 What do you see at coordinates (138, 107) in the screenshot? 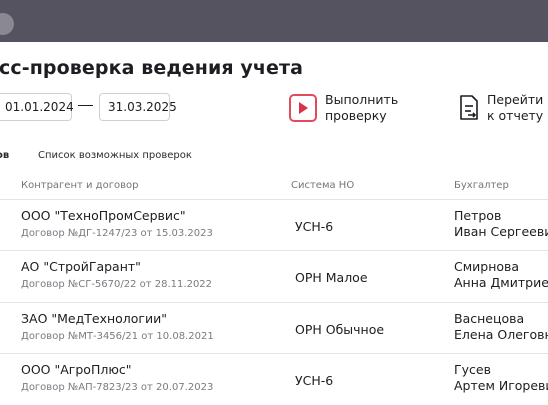
I see `date-to-field: 31.03.2025` at bounding box center [138, 107].